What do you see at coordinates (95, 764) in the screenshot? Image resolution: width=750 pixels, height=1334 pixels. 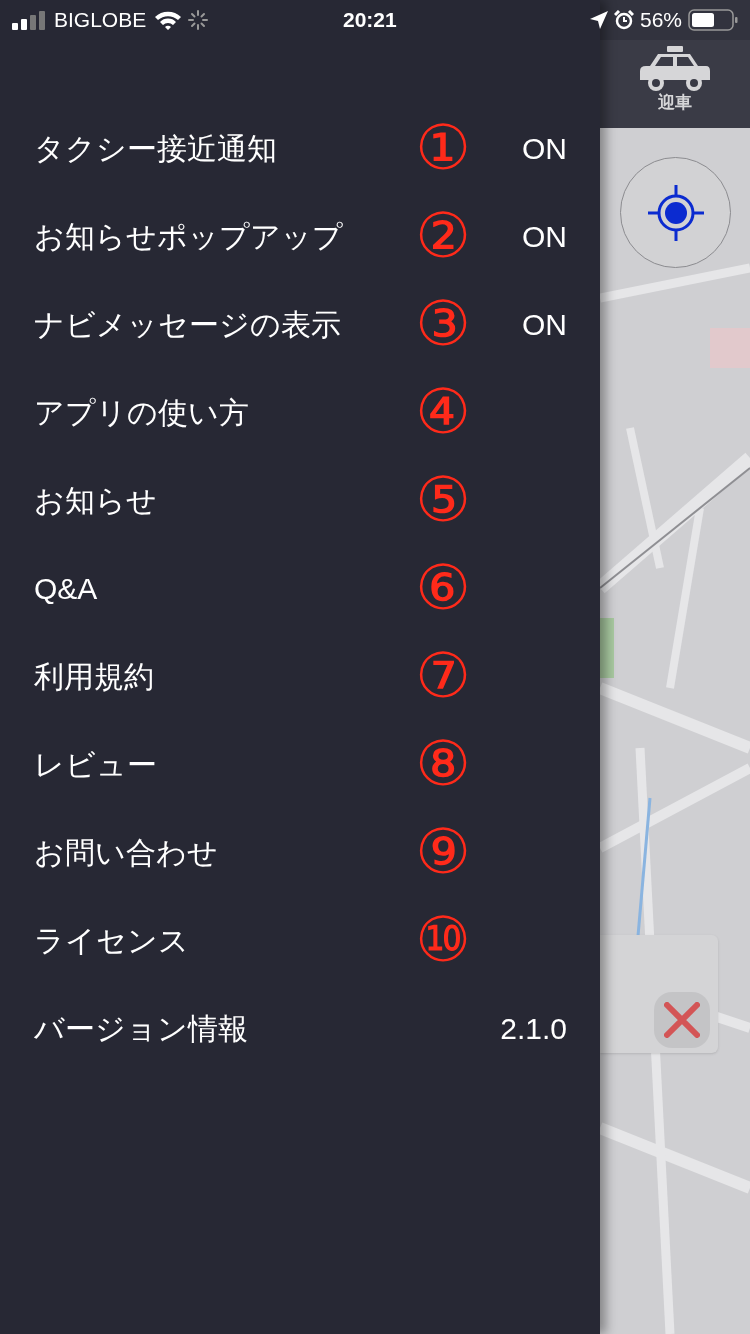 I see `menu-item: レビュー` at bounding box center [95, 764].